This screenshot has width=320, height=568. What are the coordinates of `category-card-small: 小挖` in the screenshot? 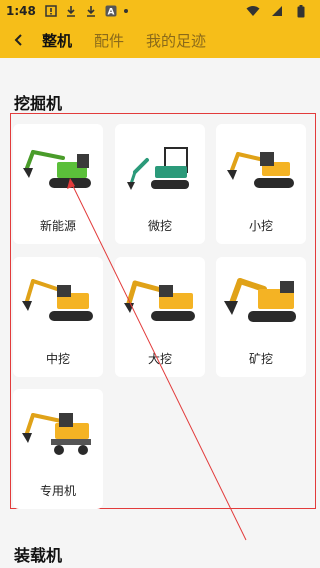 It's located at (261, 184).